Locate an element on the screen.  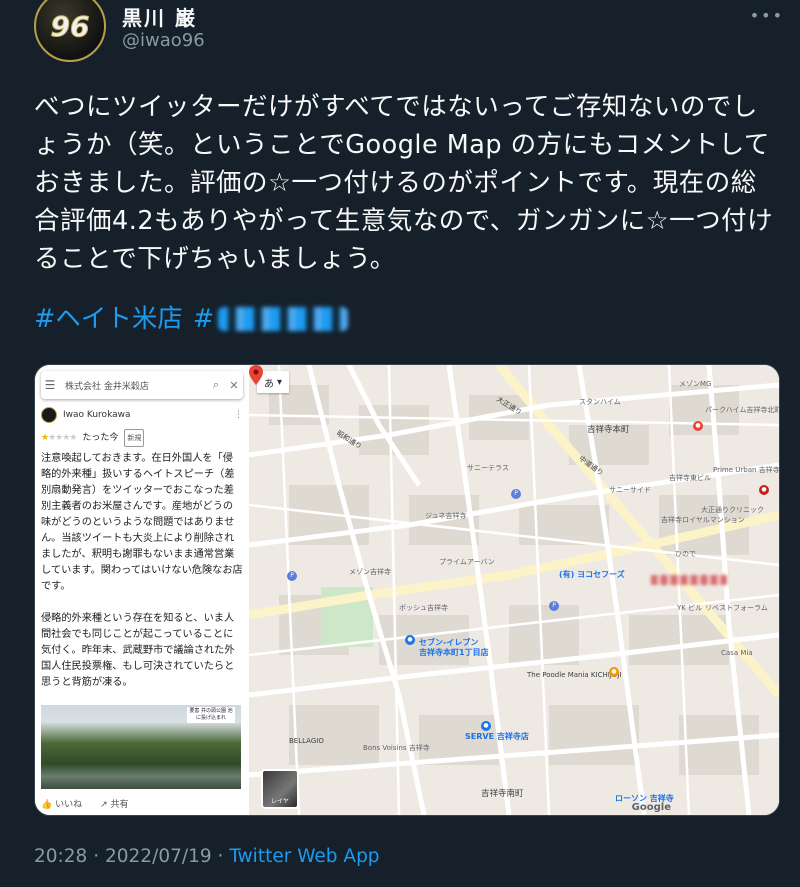
star-rating: ★★★★★ is located at coordinates (59, 438).